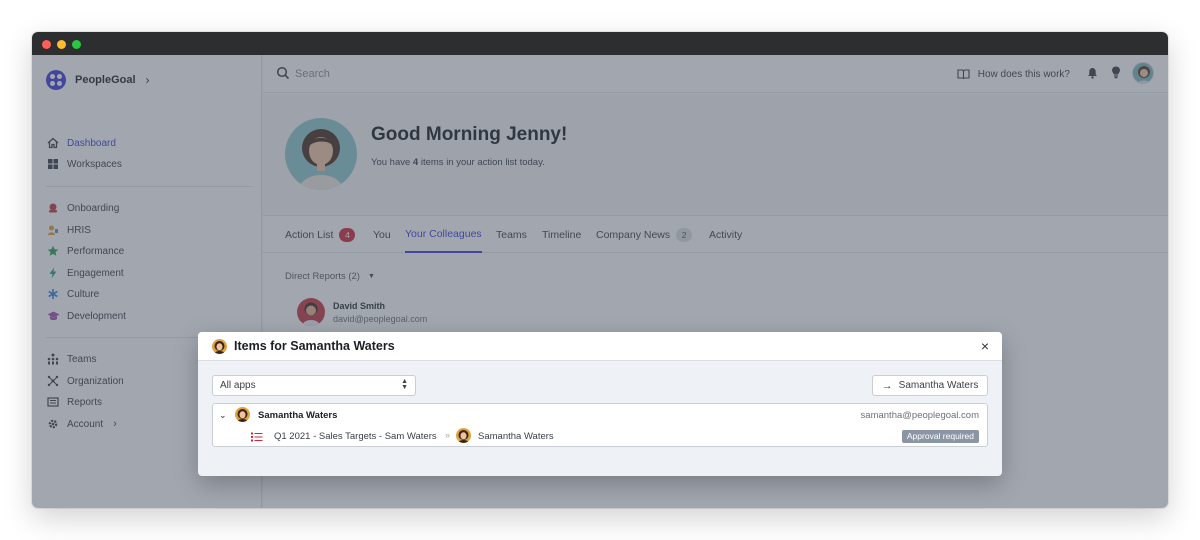 The image size is (1200, 540). What do you see at coordinates (298, 415) in the screenshot?
I see `user-name: Samantha Waters` at bounding box center [298, 415].